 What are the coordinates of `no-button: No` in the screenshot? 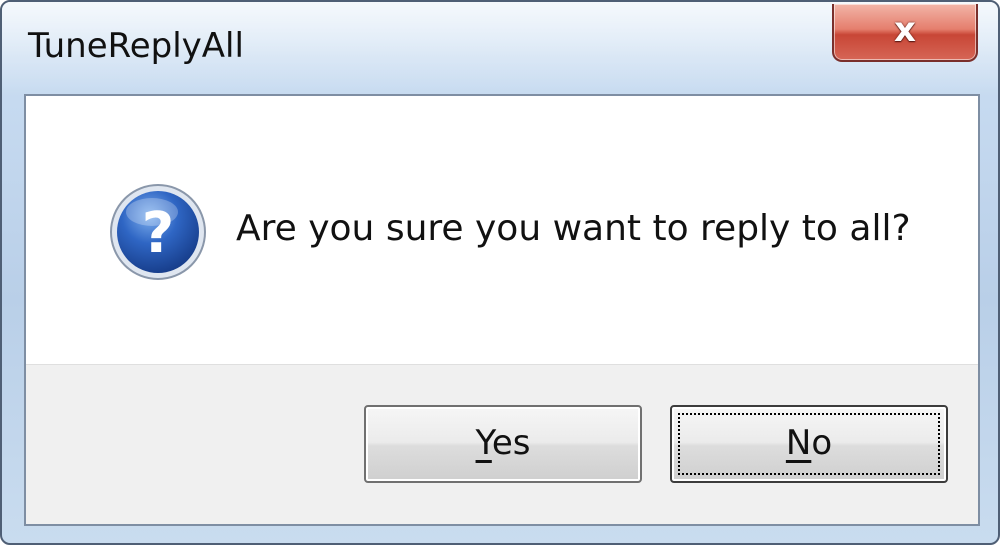 It's located at (809, 444).